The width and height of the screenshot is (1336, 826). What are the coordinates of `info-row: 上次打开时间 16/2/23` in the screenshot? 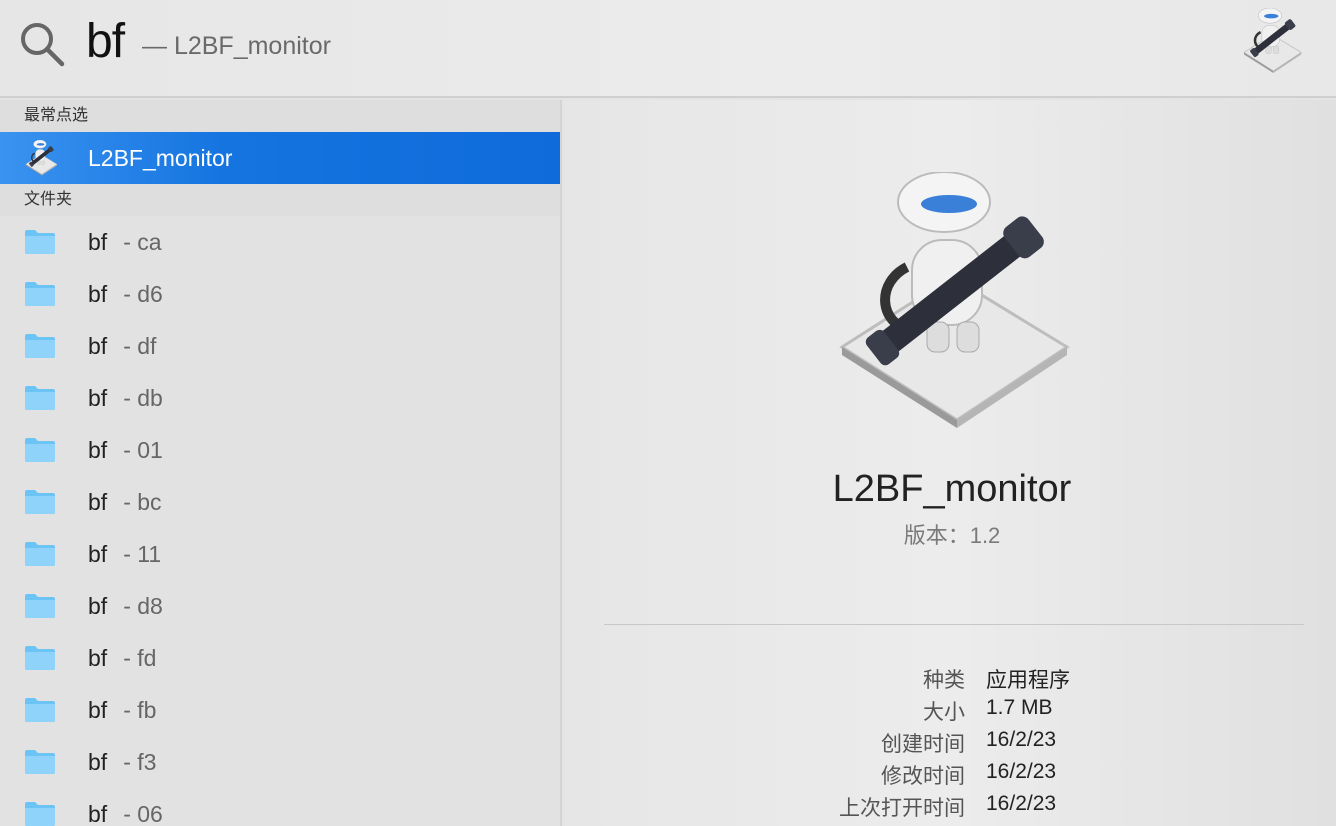 It's located at (950, 808).